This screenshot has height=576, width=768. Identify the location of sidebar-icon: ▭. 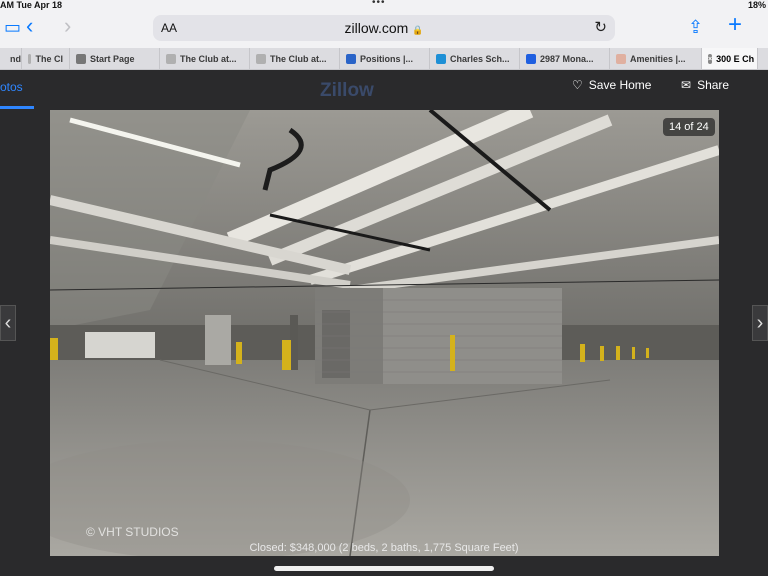
(12, 27).